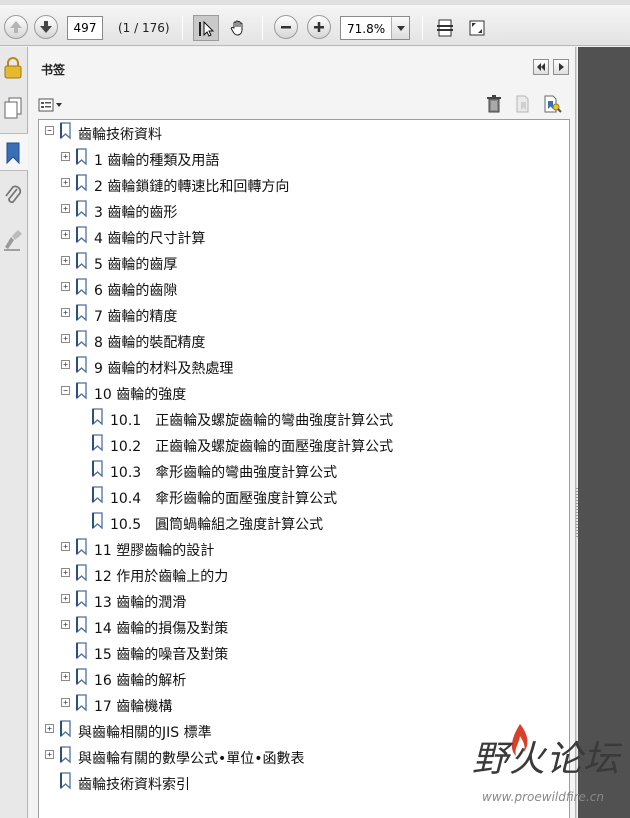  I want to click on bookmark-row: 10.1 正齒輪及螺旋齒輪的彎曲強度計算公式, so click(304, 419).